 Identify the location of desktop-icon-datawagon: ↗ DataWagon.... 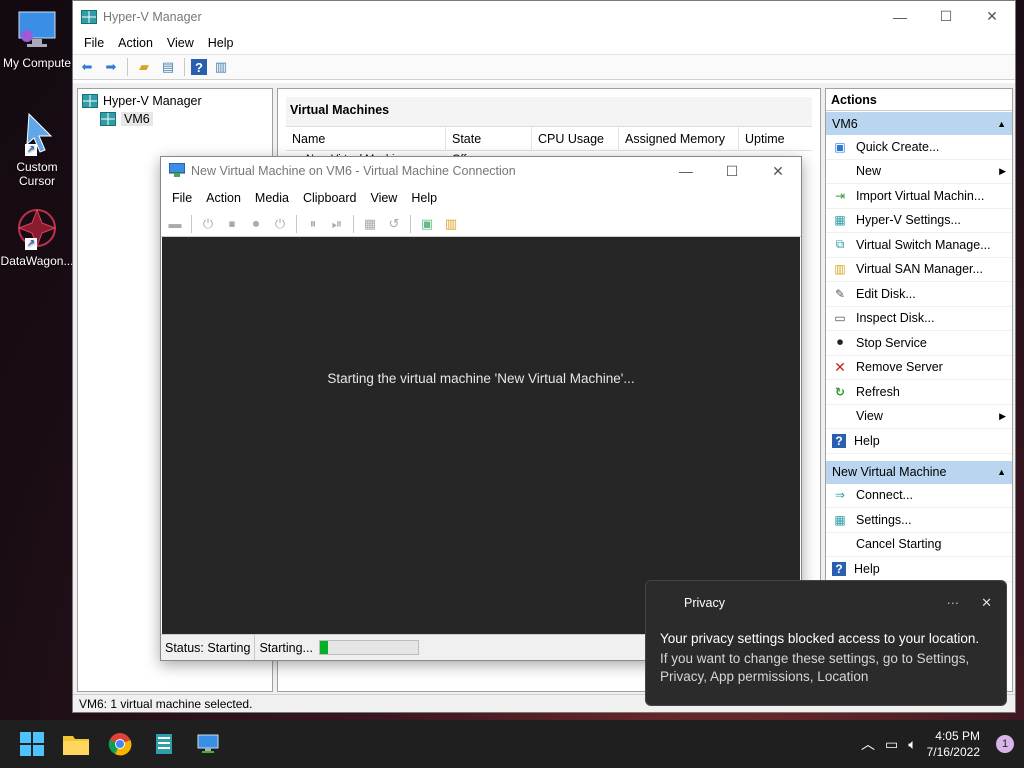
(37, 237).